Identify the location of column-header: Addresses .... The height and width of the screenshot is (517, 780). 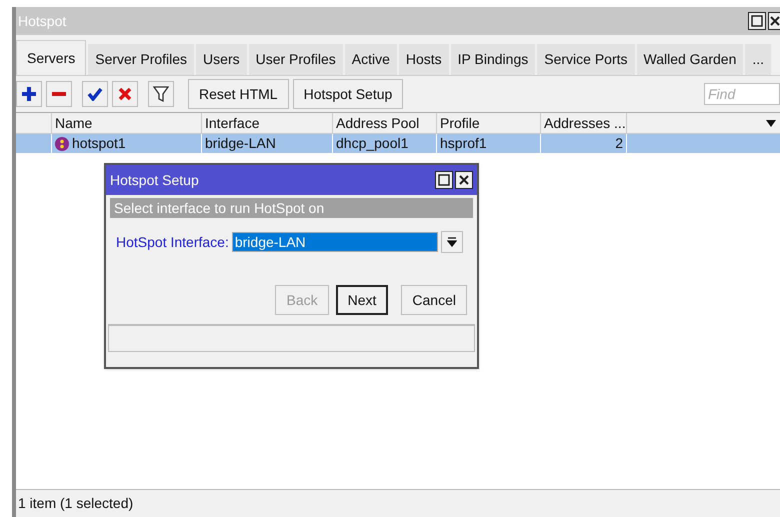
(584, 123).